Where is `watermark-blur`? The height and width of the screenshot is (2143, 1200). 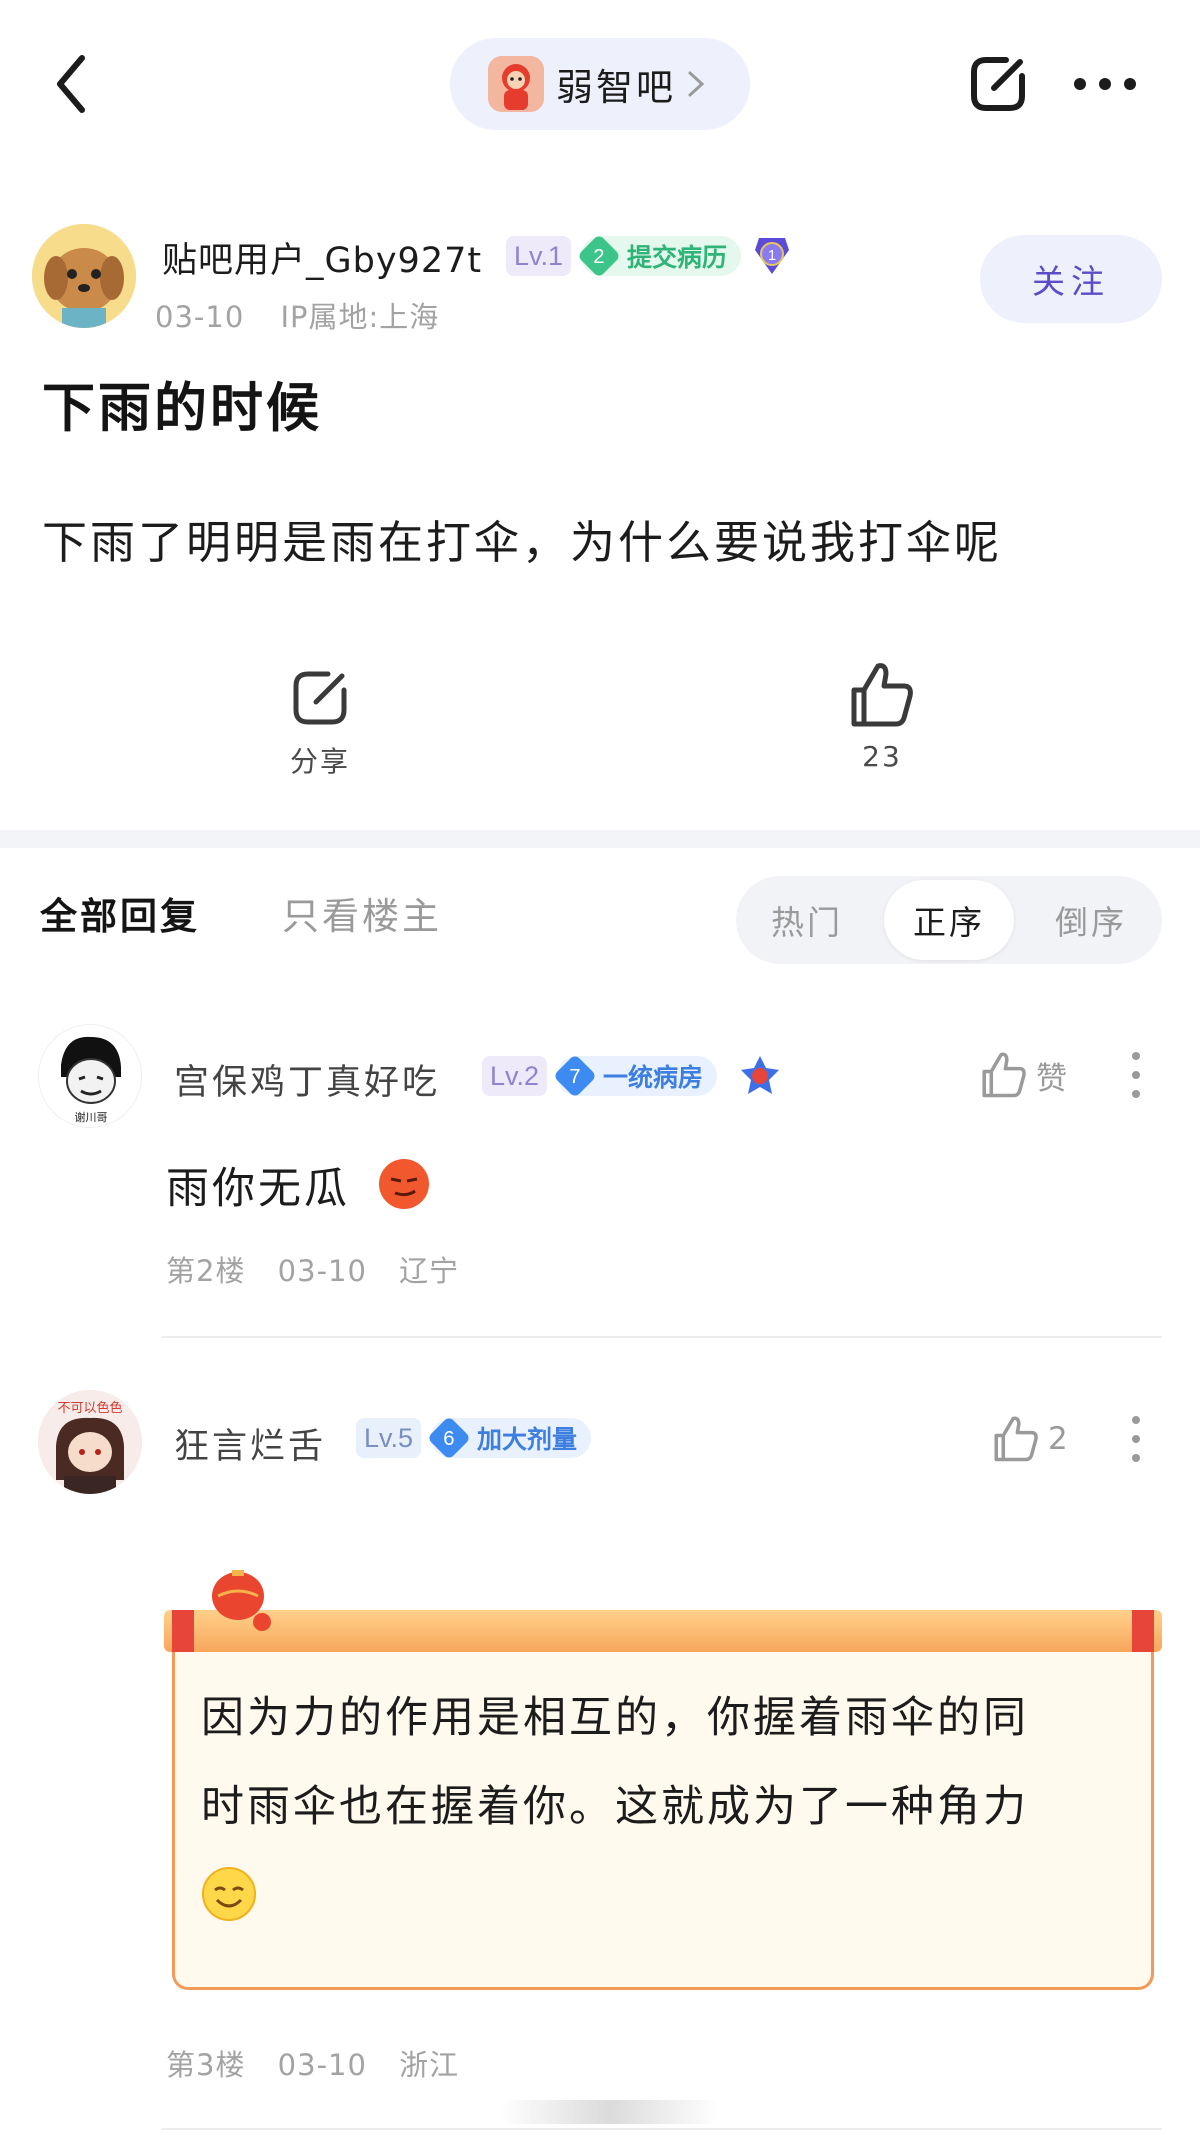
watermark-blur is located at coordinates (610, 2112).